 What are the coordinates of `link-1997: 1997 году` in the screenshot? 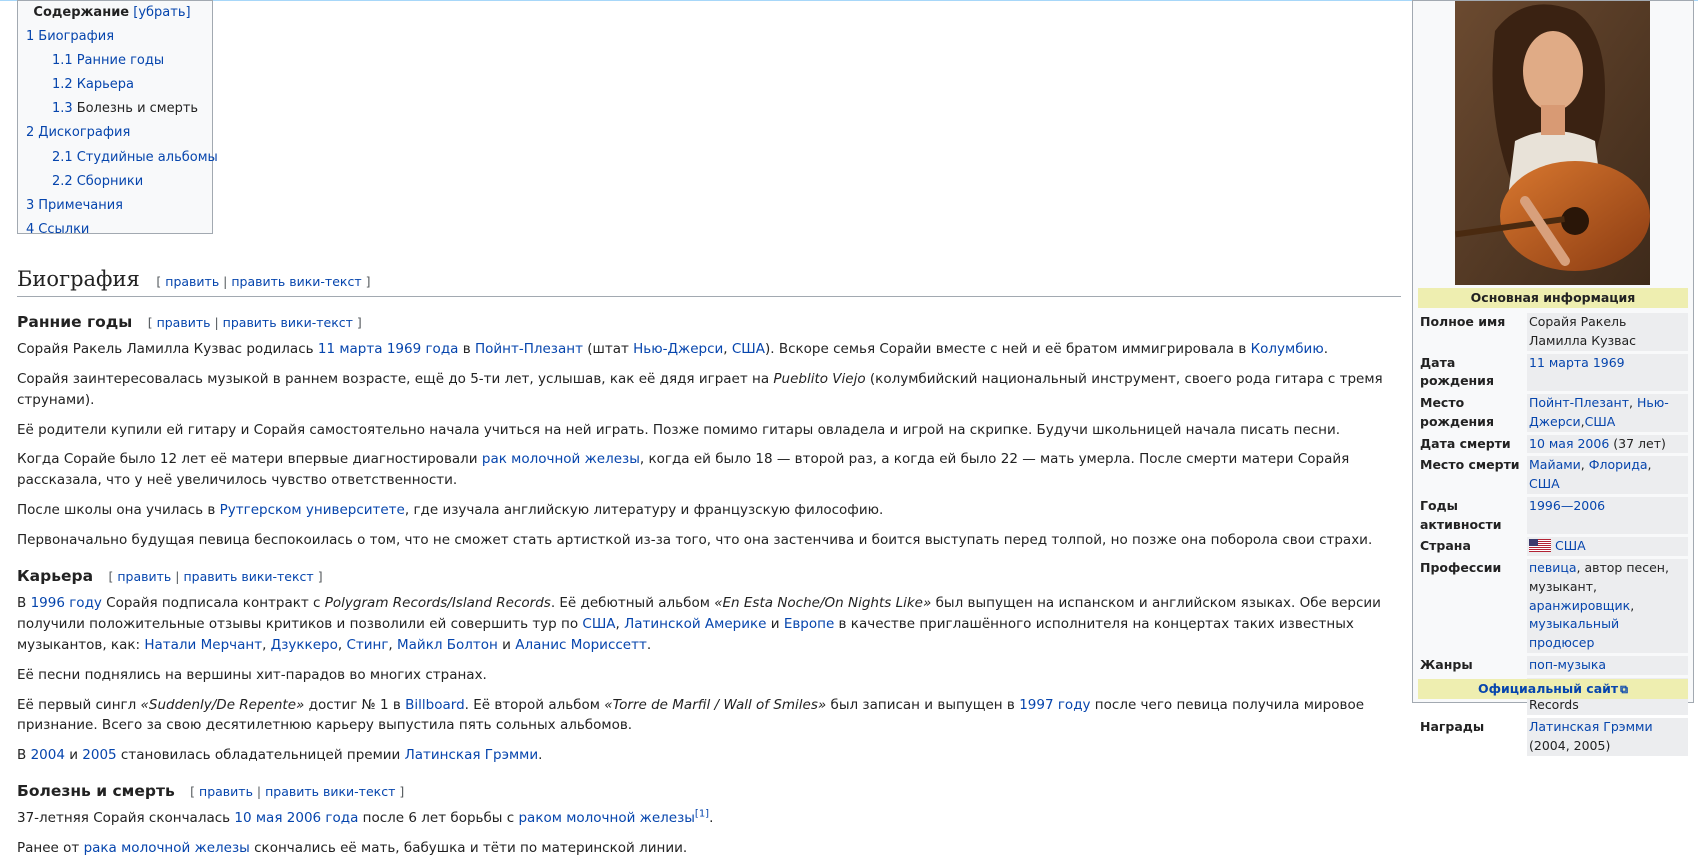 It's located at (1054, 705).